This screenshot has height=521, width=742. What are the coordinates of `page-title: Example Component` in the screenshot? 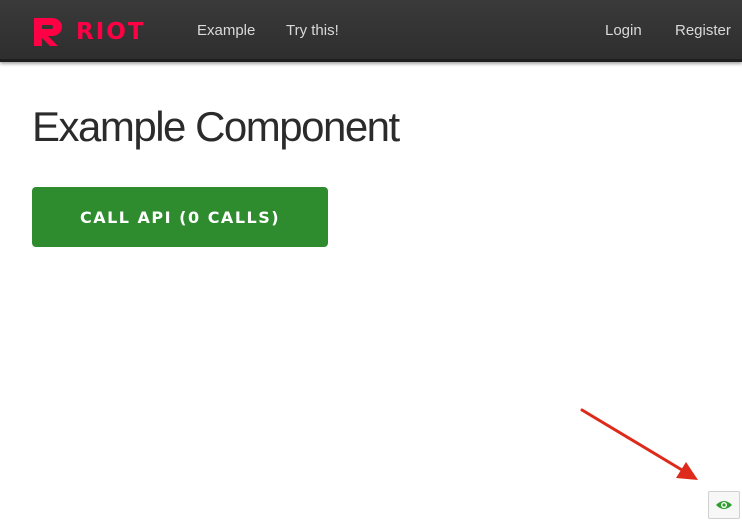 It's located at (216, 126).